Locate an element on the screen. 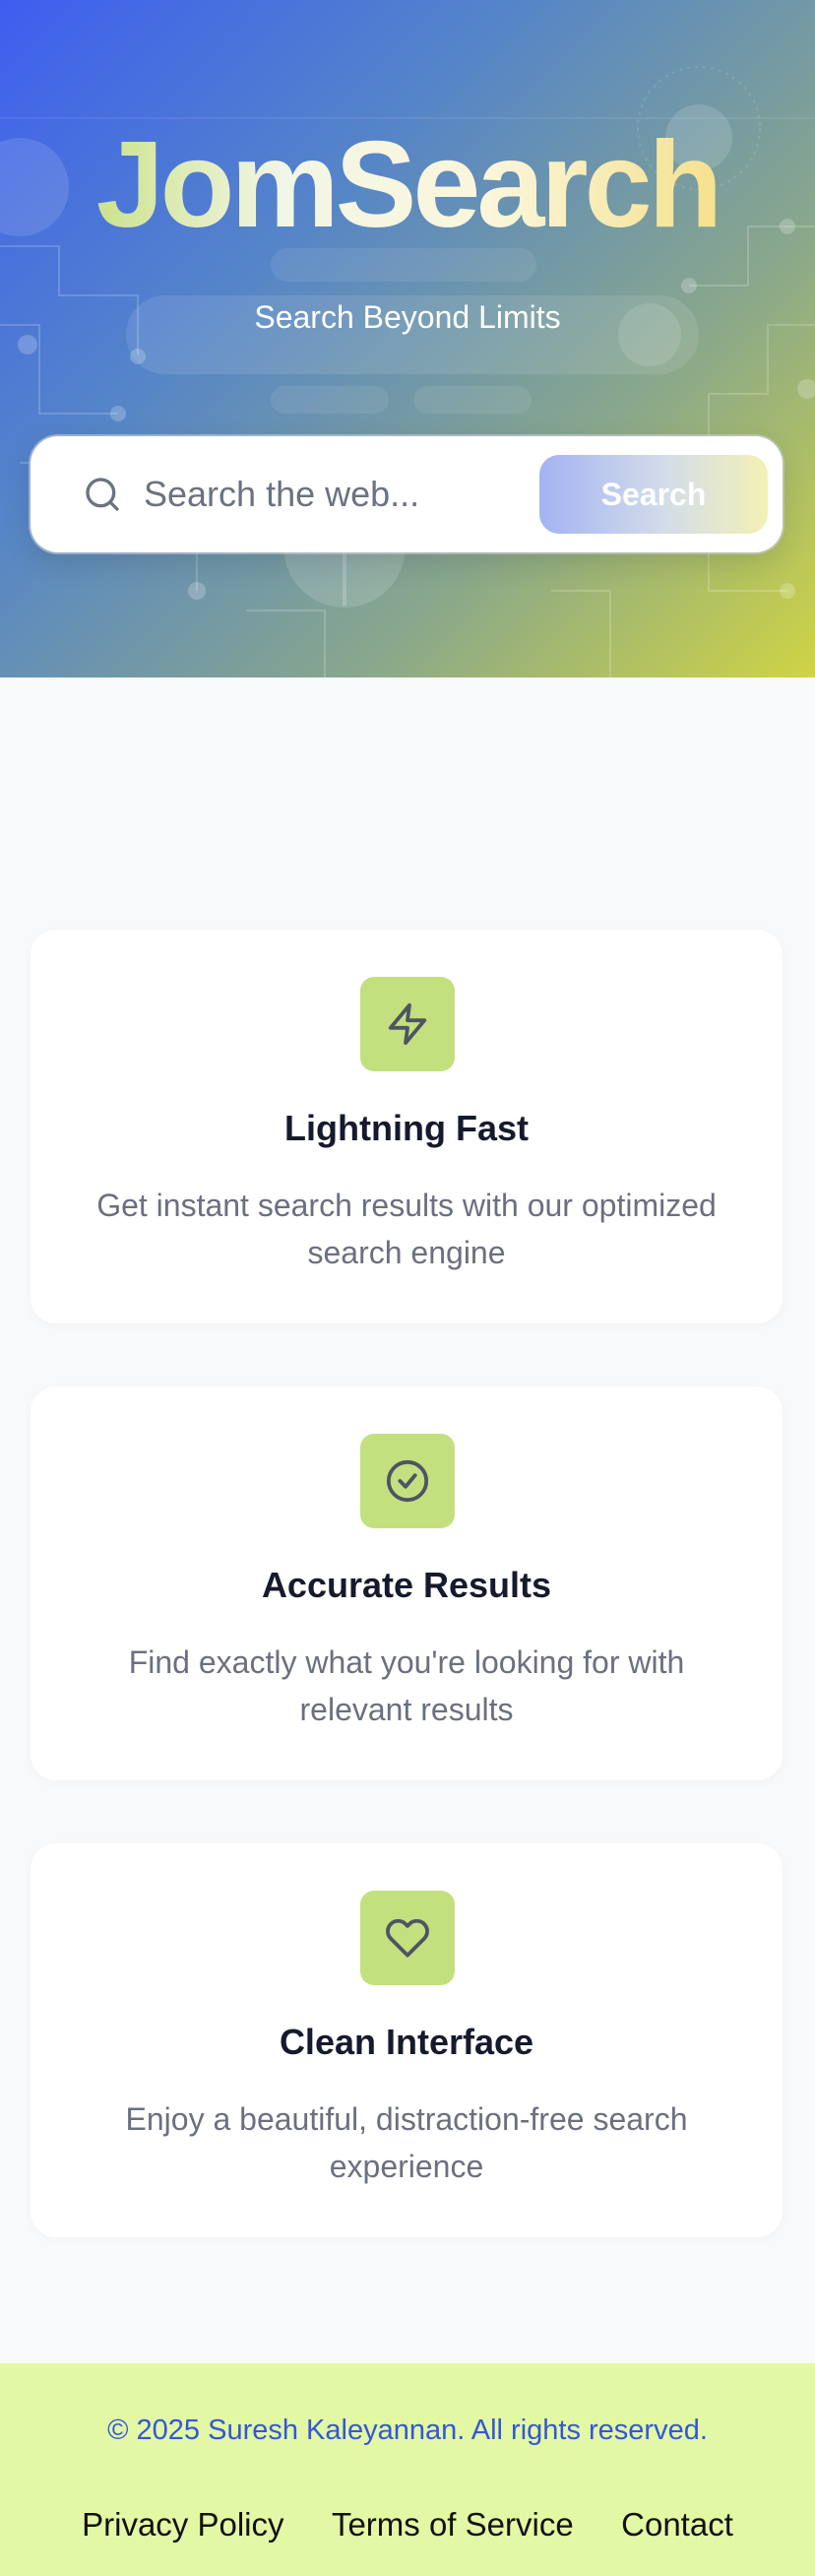  brand-logo-text: JomSearch is located at coordinates (407, 185).